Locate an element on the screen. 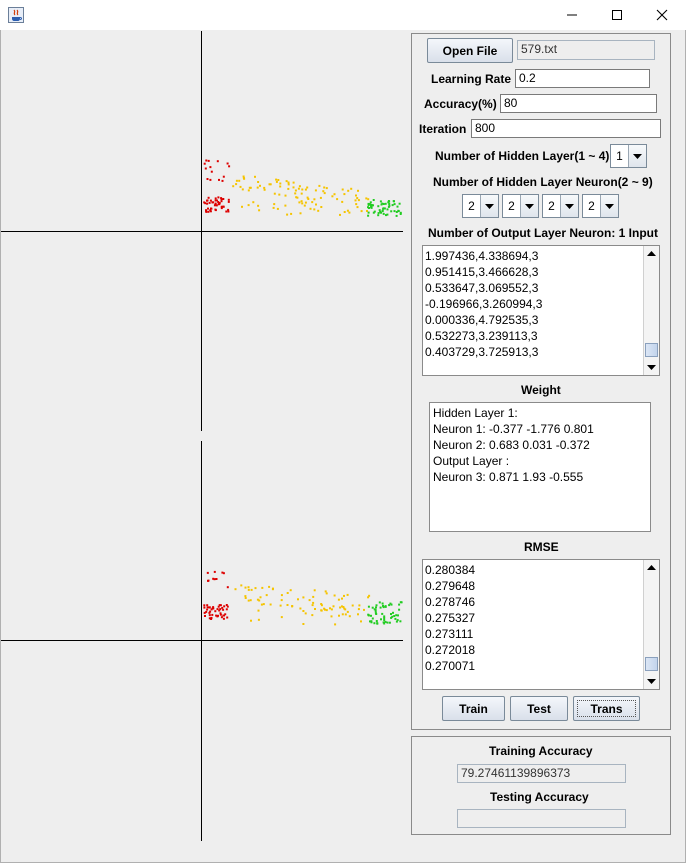 This screenshot has height=863, width=686. hidden-neuron-select-3: 2 is located at coordinates (560, 206).